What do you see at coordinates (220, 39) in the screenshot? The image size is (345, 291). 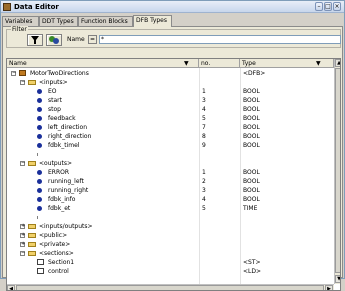 I see `name-filter-input` at bounding box center [220, 39].